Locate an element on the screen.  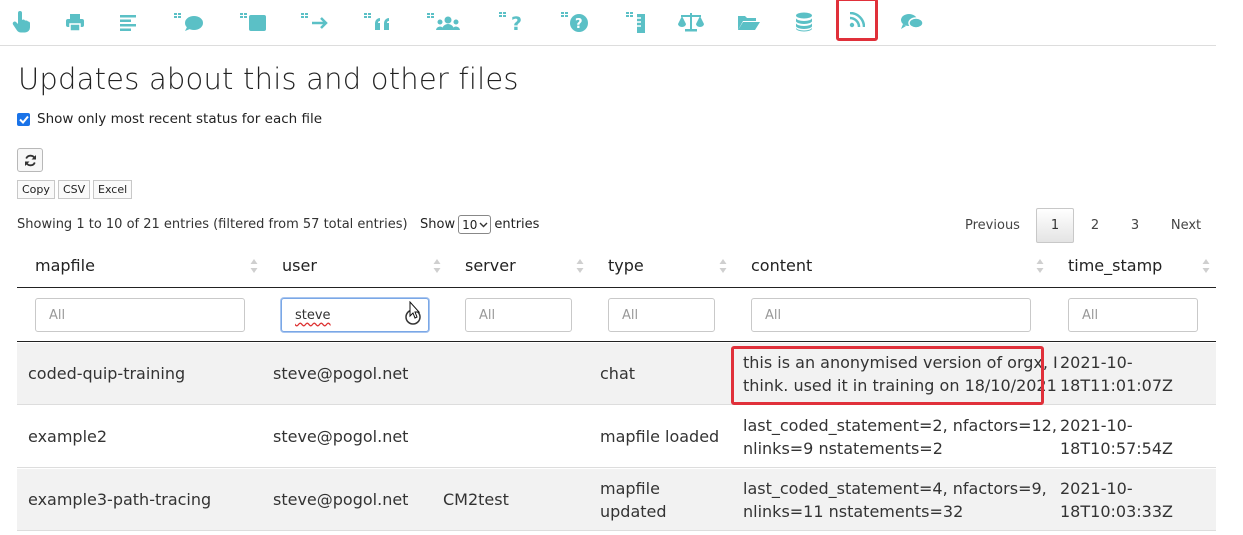
entries-label: entries is located at coordinates (517, 224).